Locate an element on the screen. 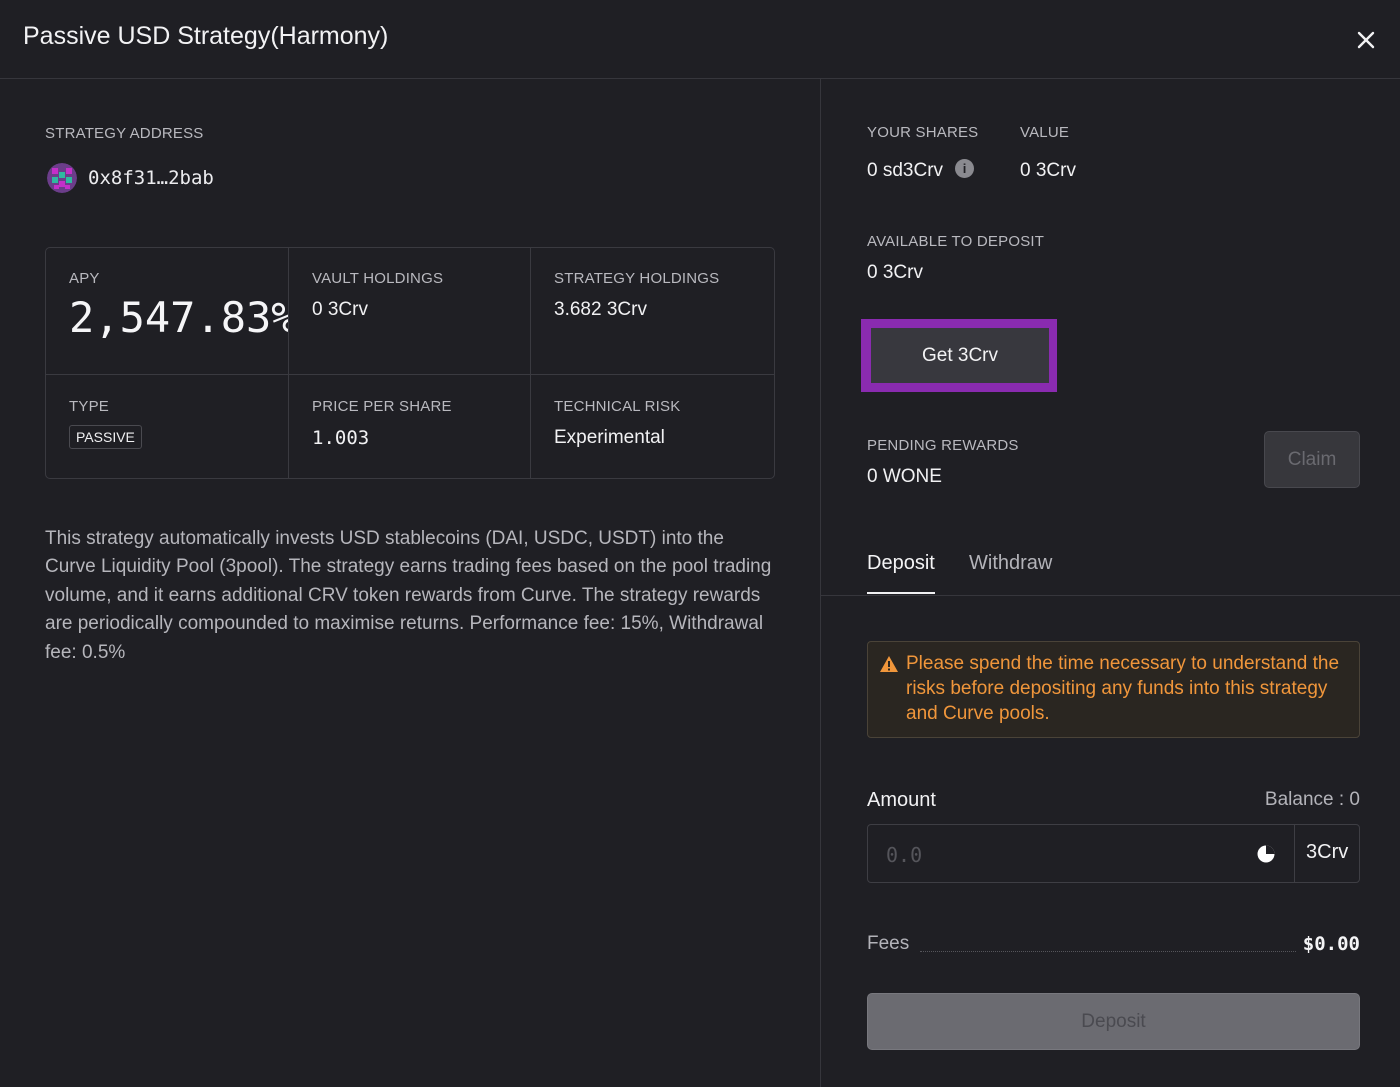 This screenshot has width=1400, height=1087. value-label: VALUE is located at coordinates (1045, 132).